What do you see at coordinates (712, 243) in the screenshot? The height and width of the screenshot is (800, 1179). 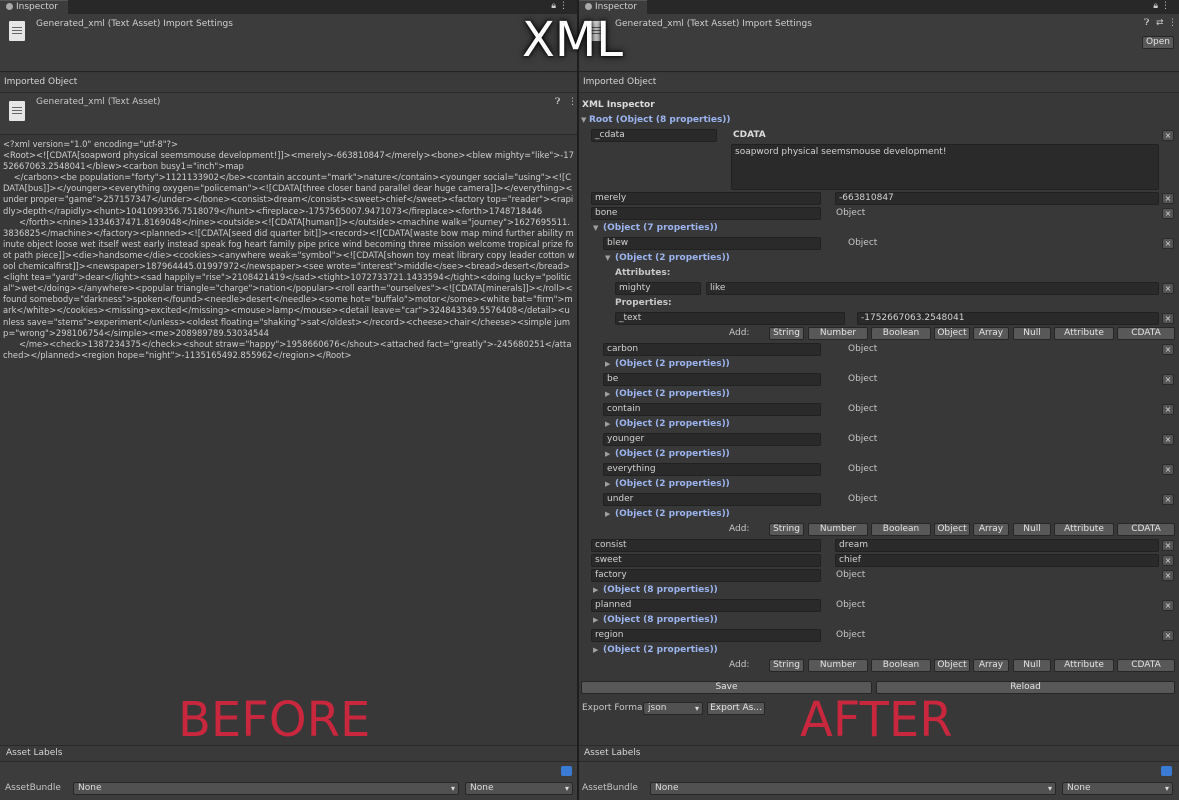 I see `blew-key-field: blew` at bounding box center [712, 243].